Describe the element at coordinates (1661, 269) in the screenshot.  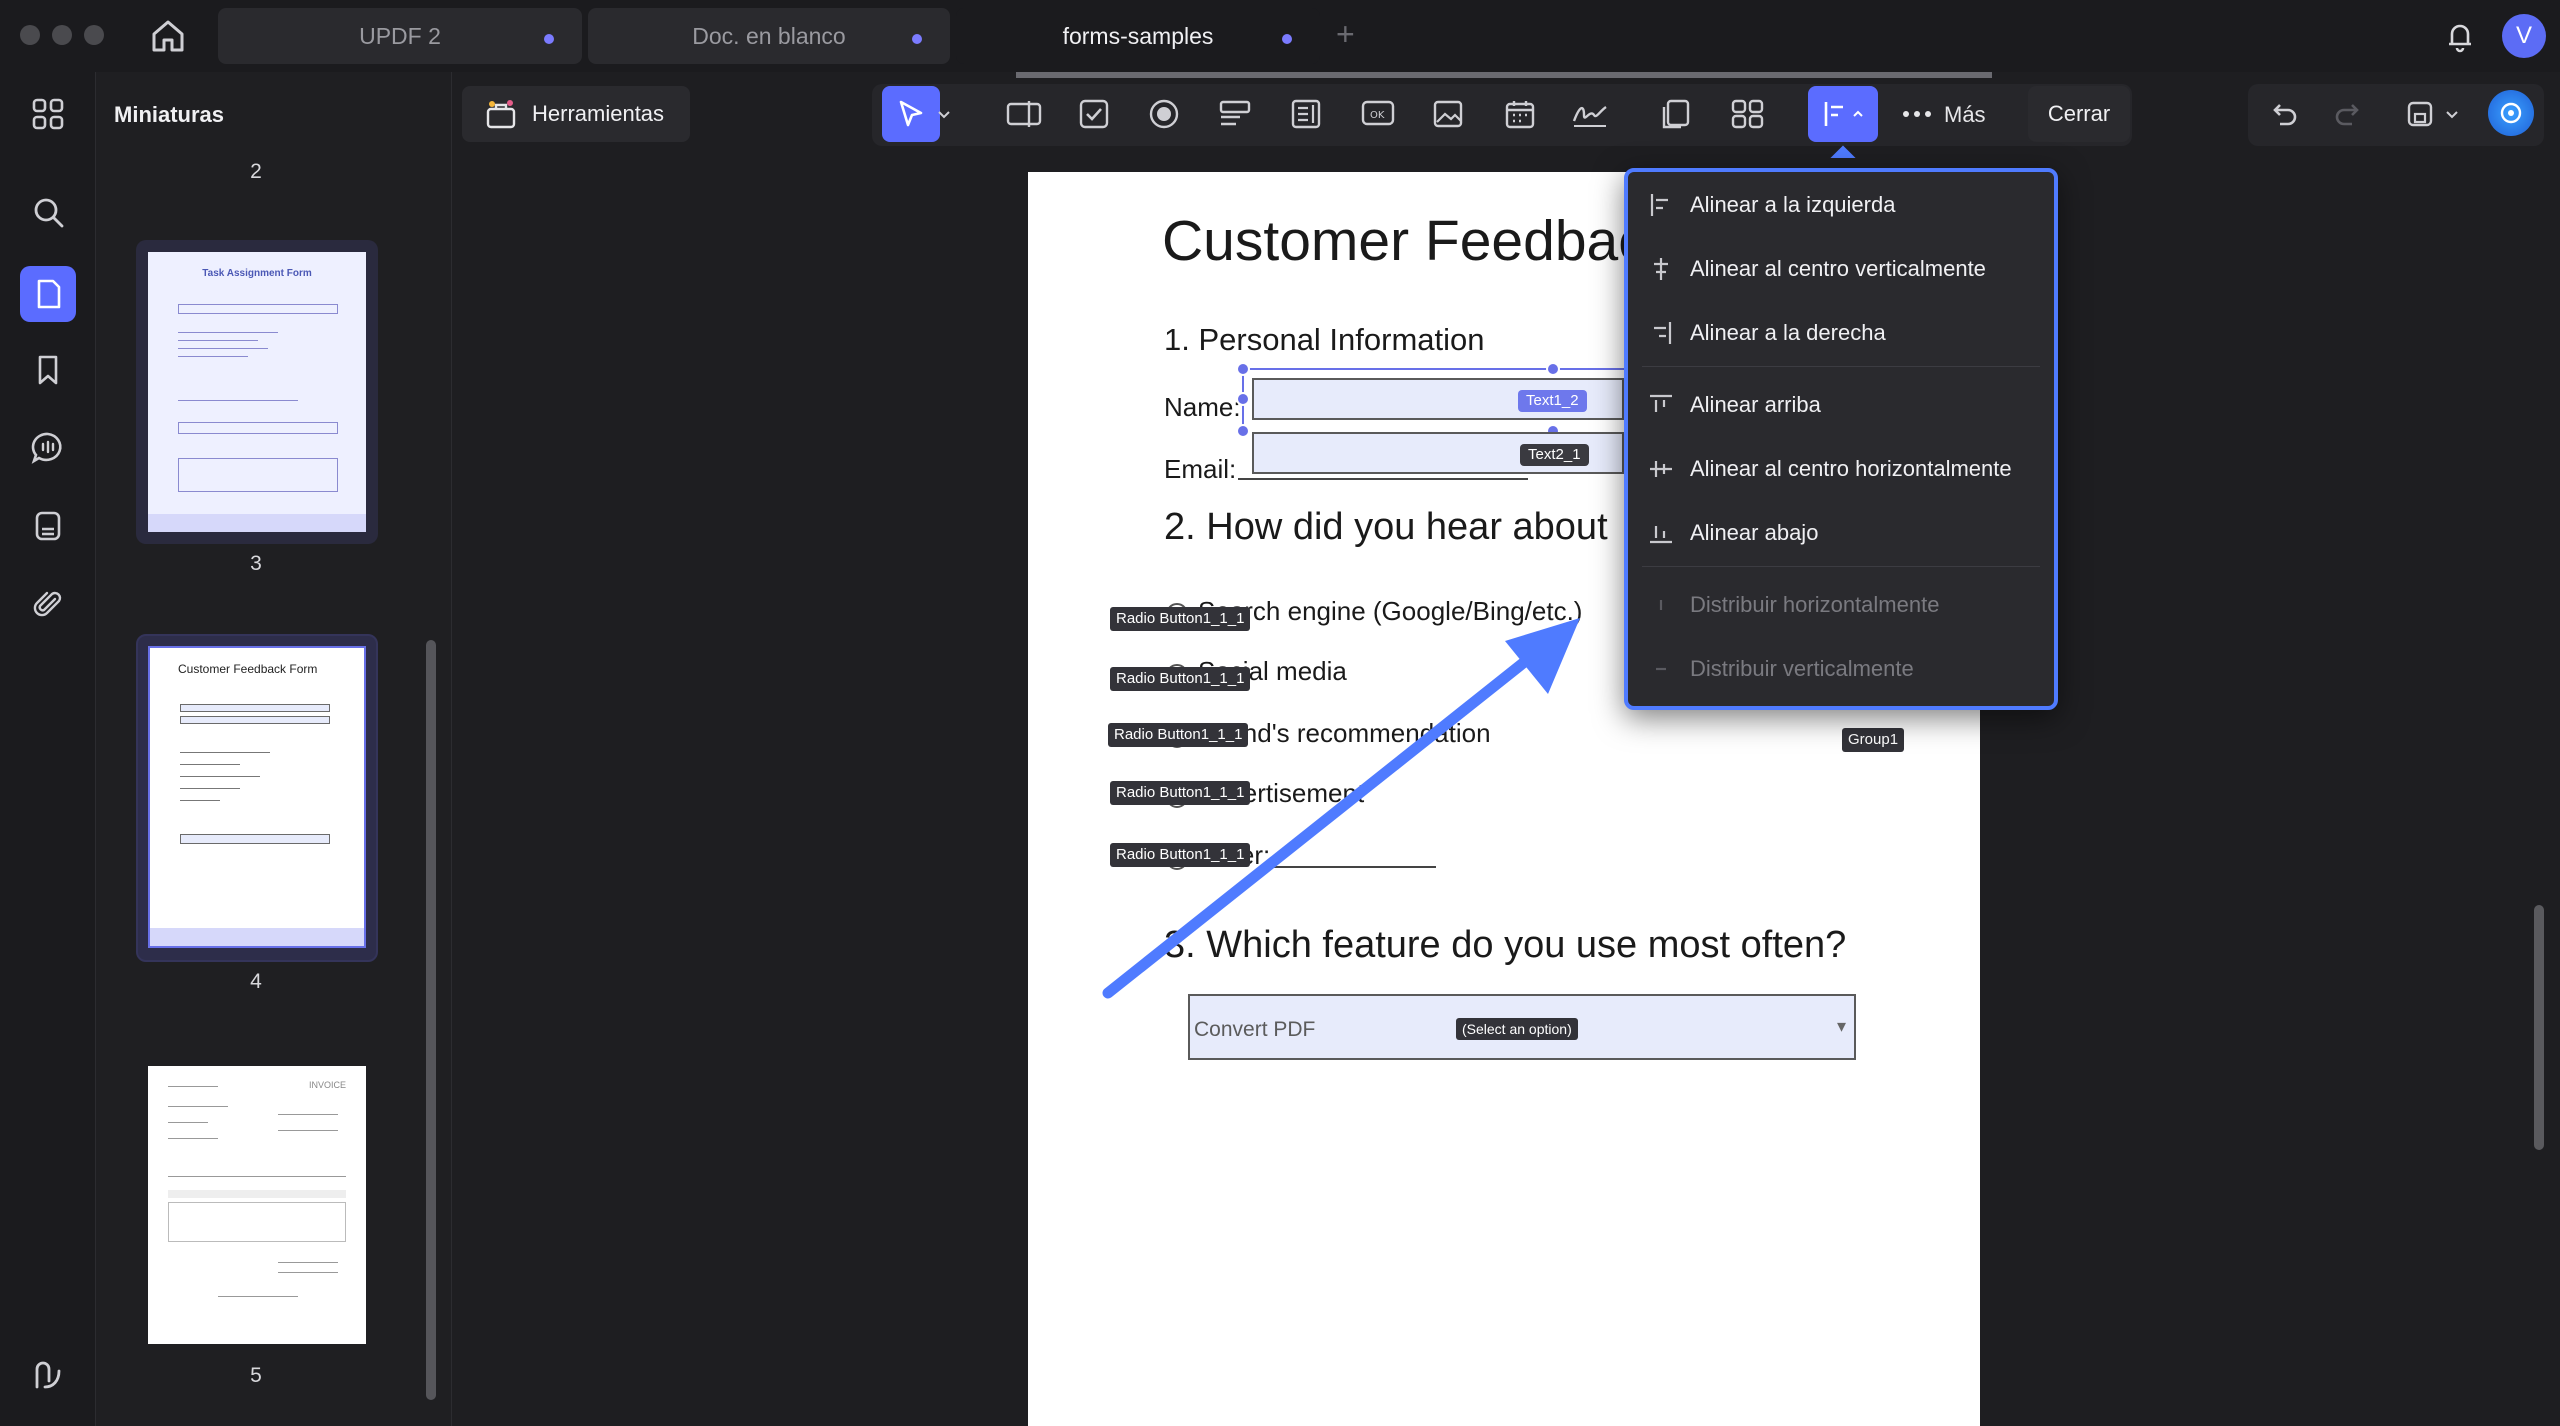
I see `align-center-vertical-icon` at that location.